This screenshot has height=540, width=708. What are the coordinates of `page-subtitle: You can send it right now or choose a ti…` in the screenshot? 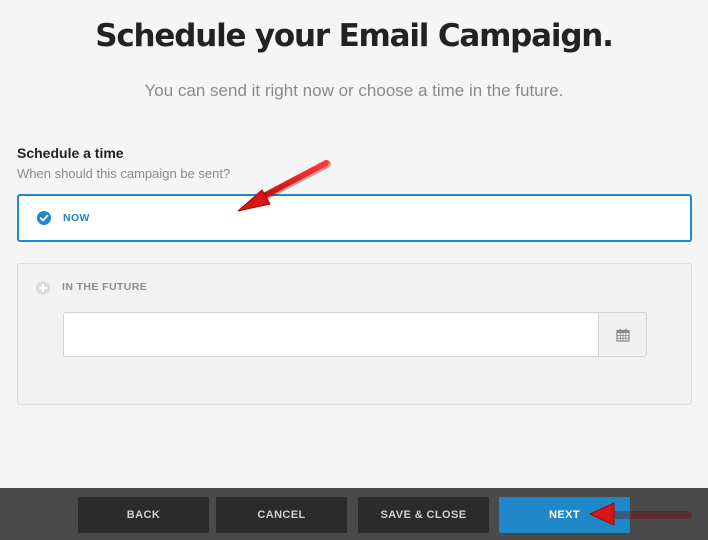 It's located at (354, 90).